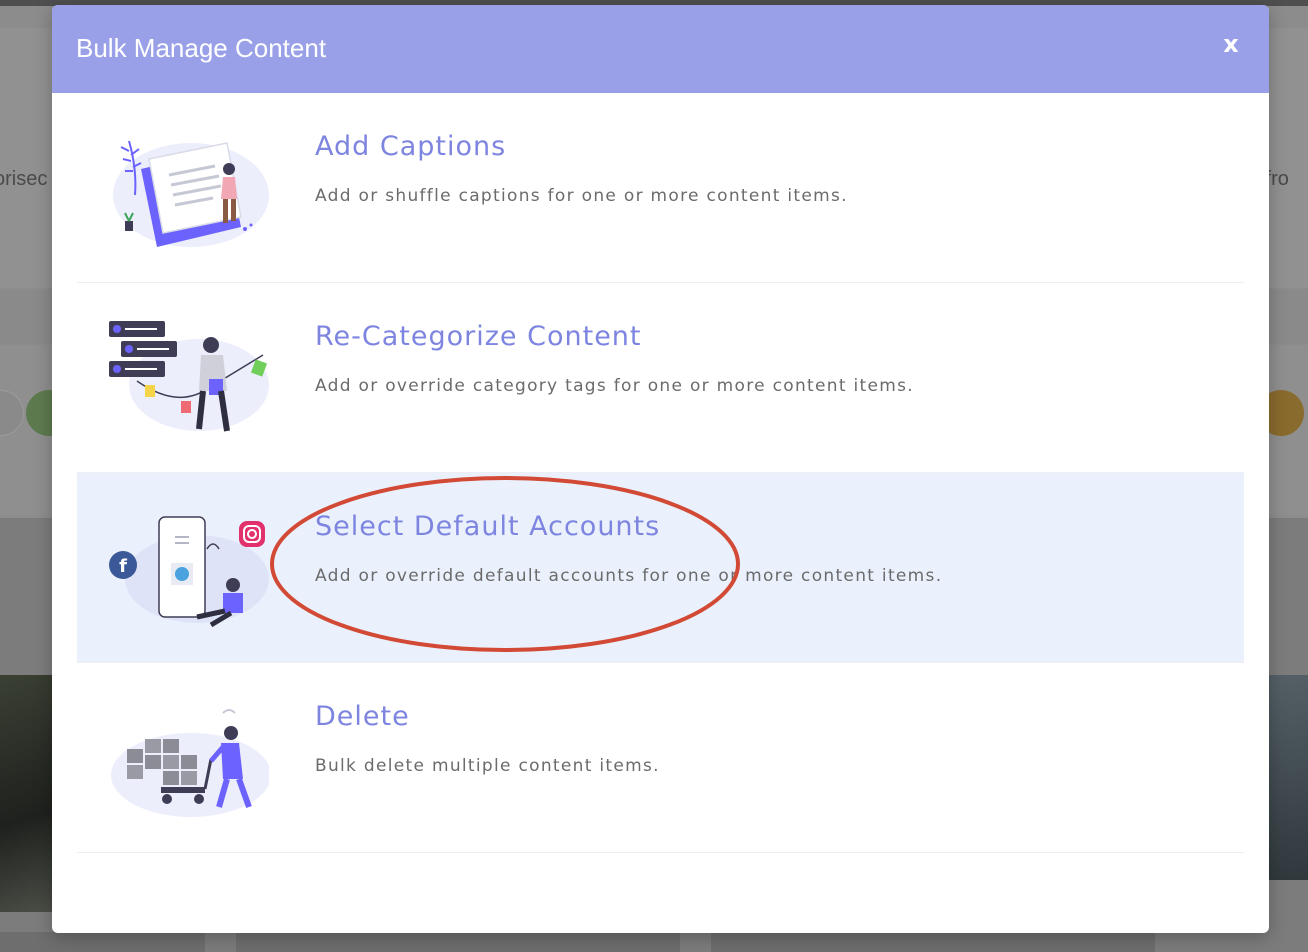  What do you see at coordinates (23, 179) in the screenshot?
I see `background-text: orisec` at bounding box center [23, 179].